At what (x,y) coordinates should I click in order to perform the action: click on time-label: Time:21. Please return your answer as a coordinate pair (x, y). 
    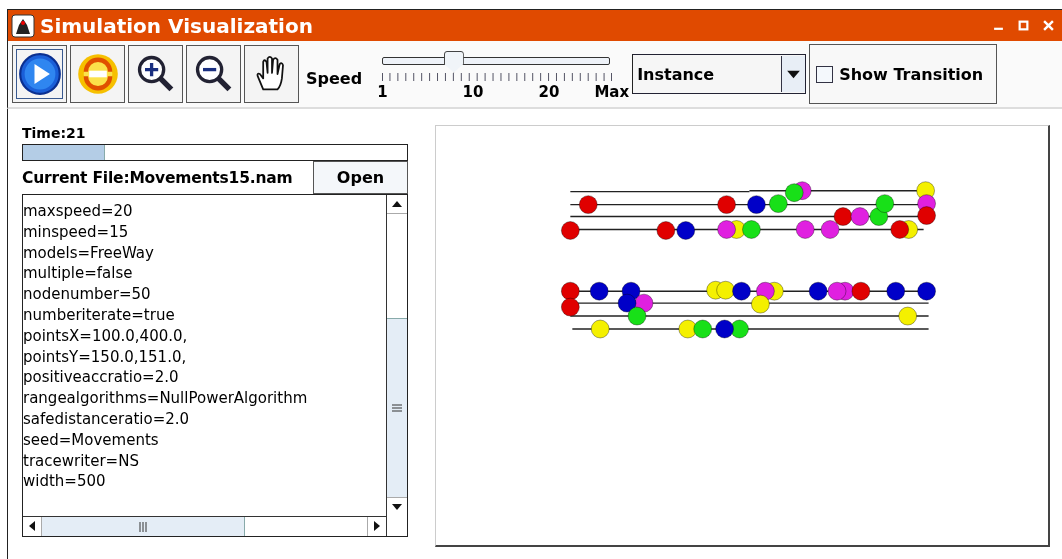
    Looking at the image, I should click on (54, 133).